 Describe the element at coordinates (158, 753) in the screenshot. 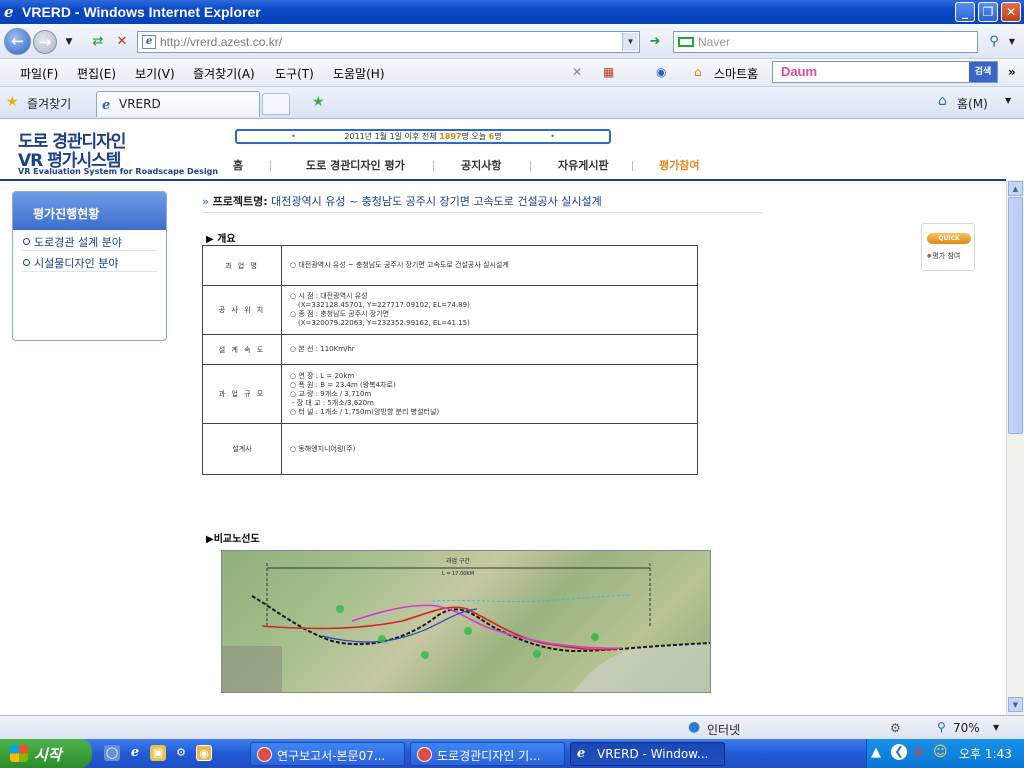

I see `quicklaunch-folder-icon: ▣` at that location.